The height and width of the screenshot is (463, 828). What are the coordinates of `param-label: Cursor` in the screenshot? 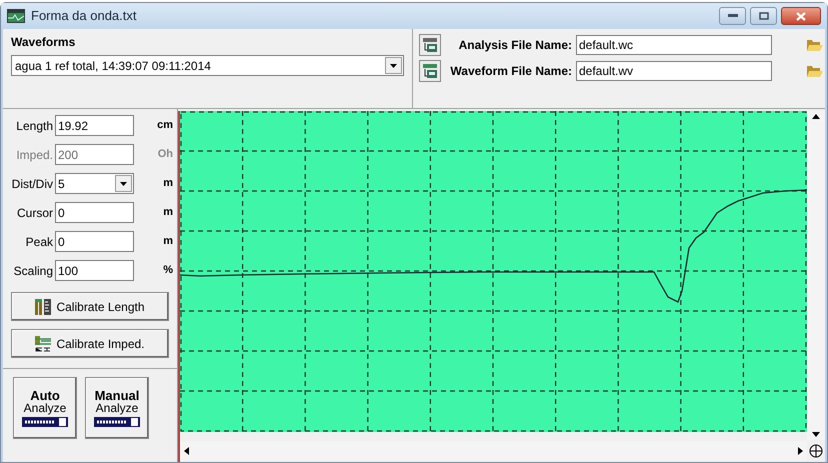 It's located at (35, 213).